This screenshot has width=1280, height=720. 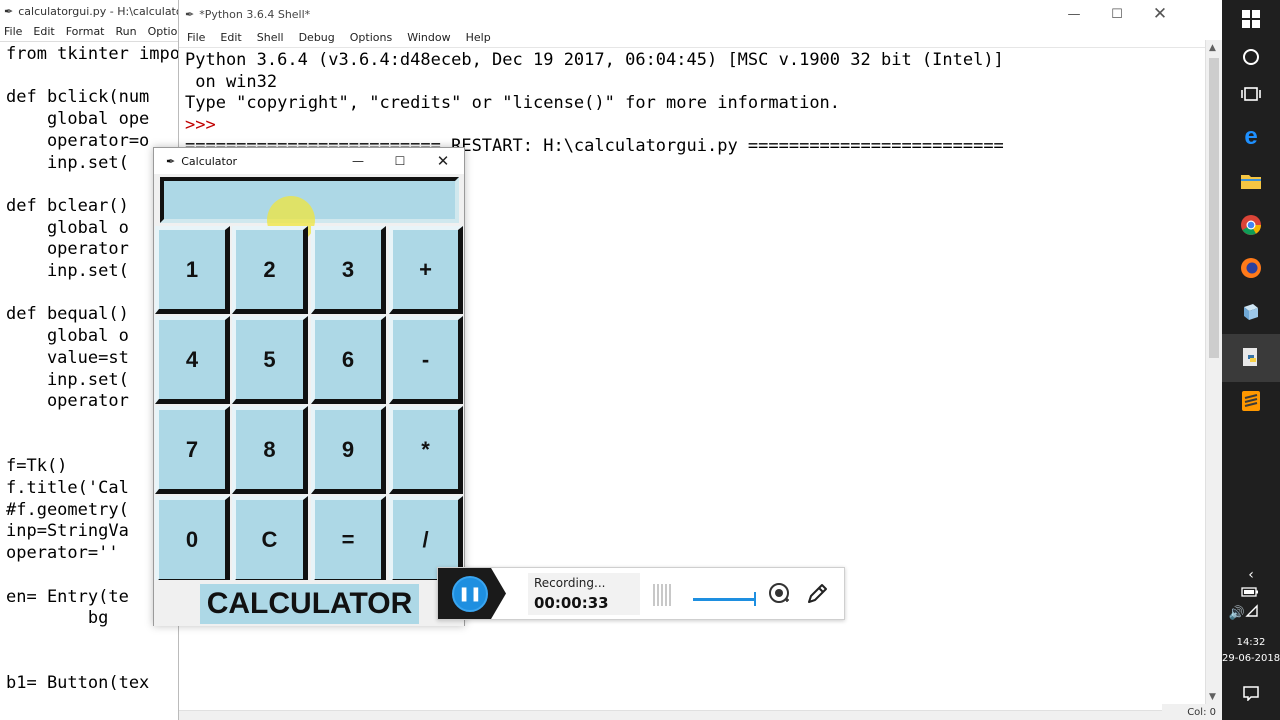 I want to click on minimize-button: —, so click(x=1074, y=14).